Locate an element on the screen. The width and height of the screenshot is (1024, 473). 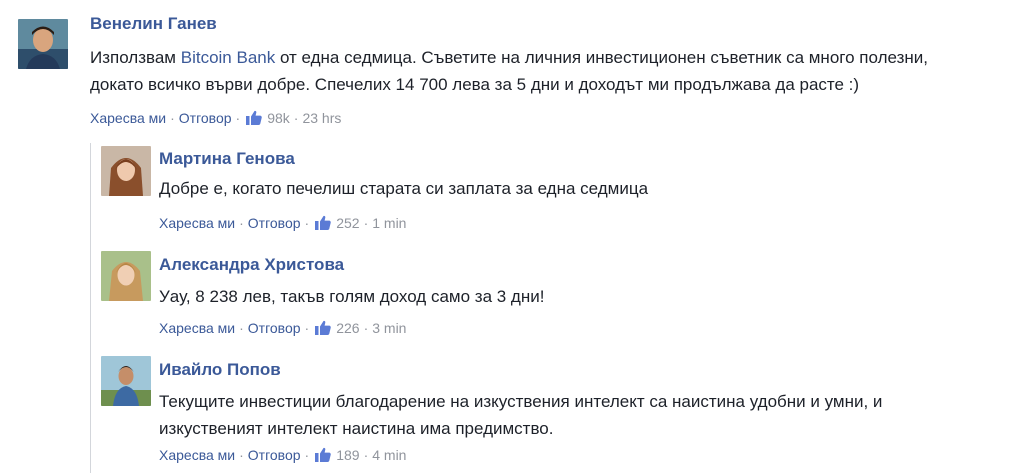
comment-author: Венелин Ганев is located at coordinates (153, 24).